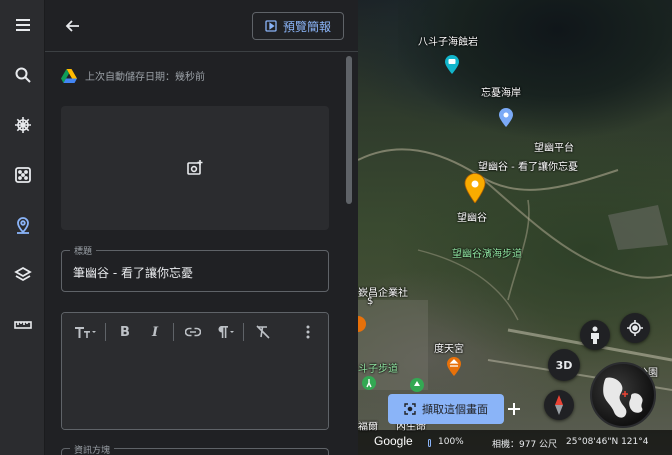 The image size is (672, 455). I want to click on map-label: 忘憂海岸, so click(501, 91).